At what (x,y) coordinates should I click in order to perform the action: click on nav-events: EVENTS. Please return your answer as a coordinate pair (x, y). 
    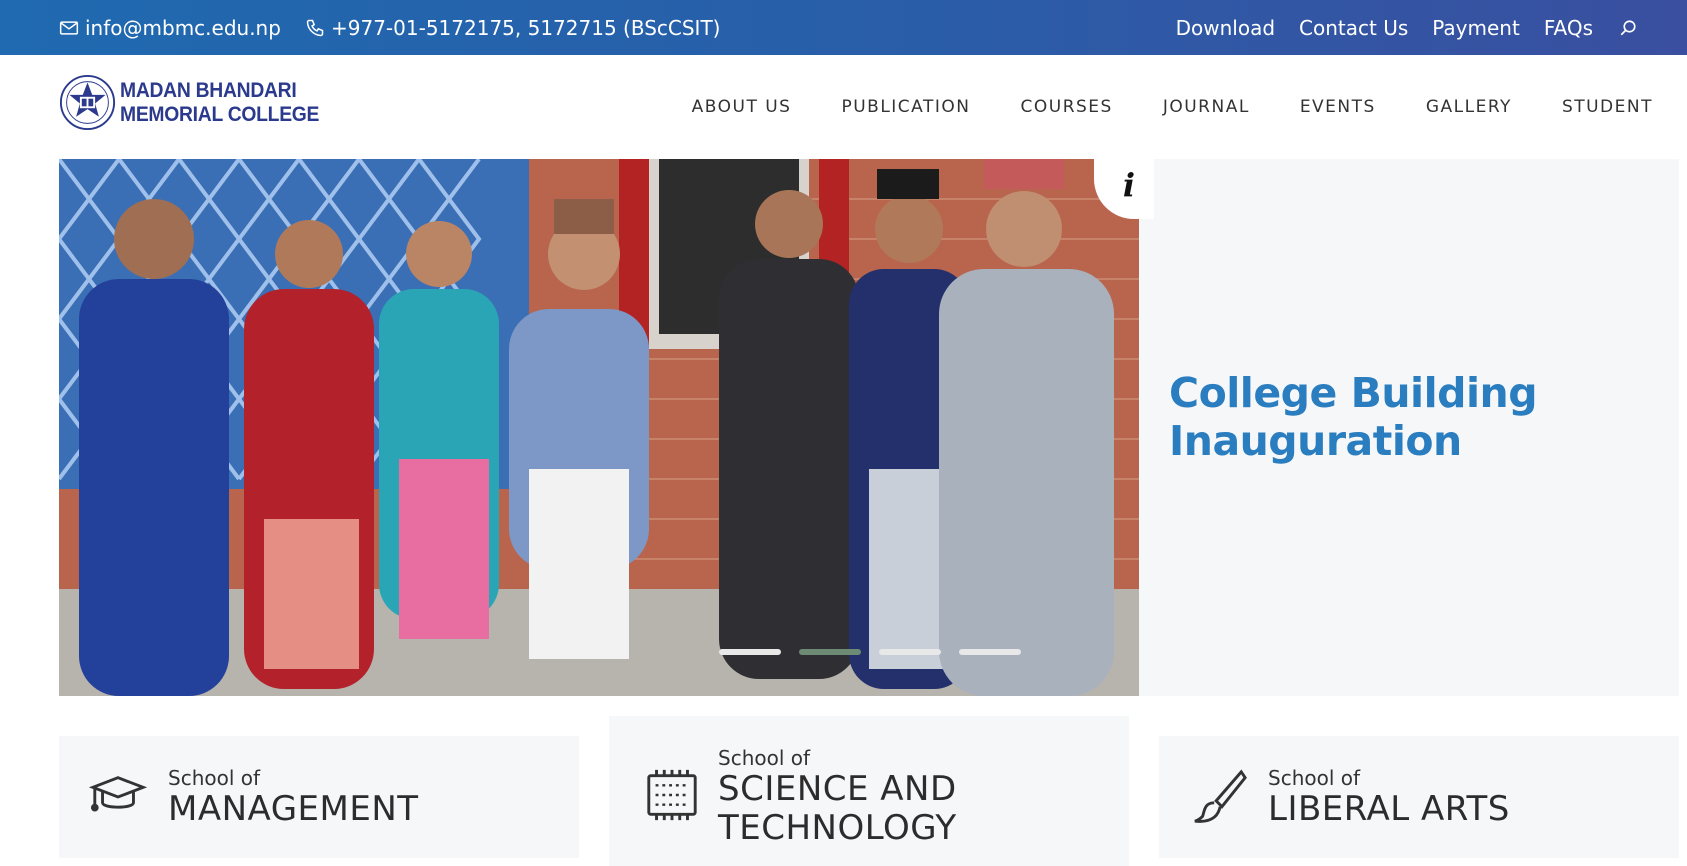
    Looking at the image, I should click on (1338, 107).